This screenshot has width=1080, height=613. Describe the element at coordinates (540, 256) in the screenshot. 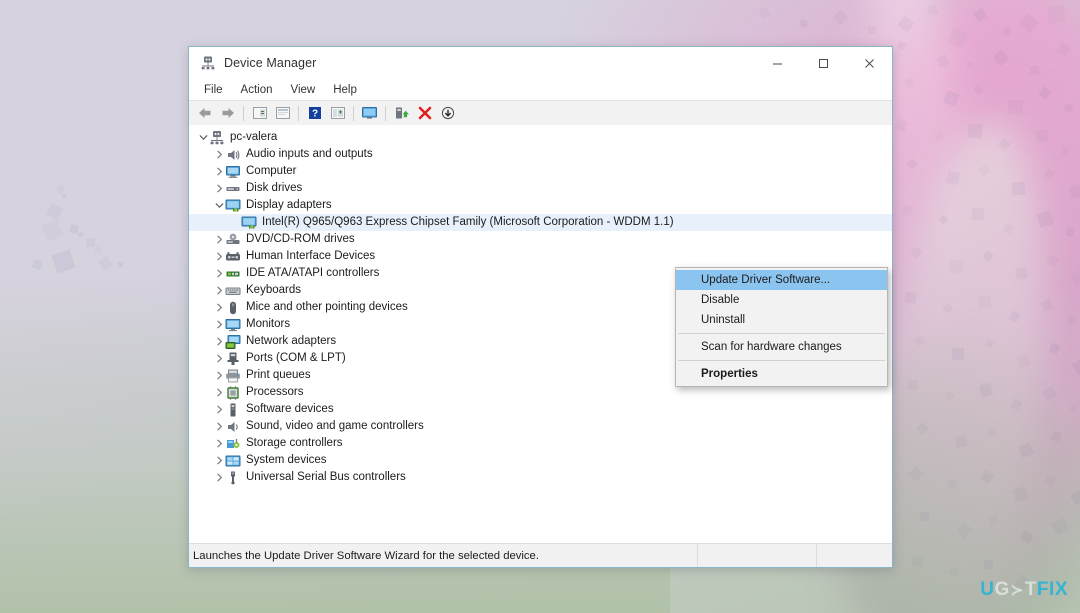

I see `tree-item-human-interface-devices: Human Interface Devices` at that location.